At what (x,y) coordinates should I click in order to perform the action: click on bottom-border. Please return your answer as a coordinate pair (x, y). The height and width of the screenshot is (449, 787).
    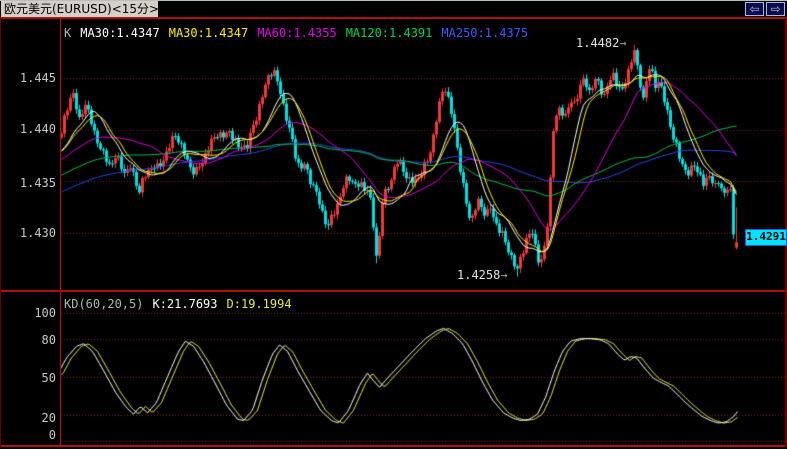
    Looking at the image, I should click on (393, 446).